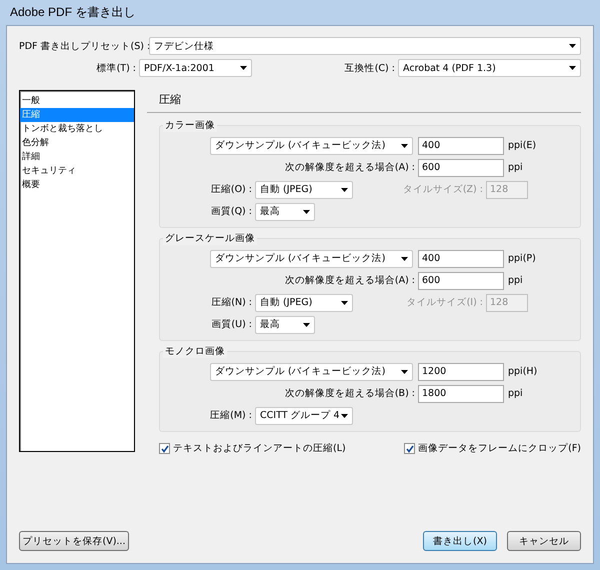  I want to click on compatibility-label: 互換性(C) :, so click(370, 68).